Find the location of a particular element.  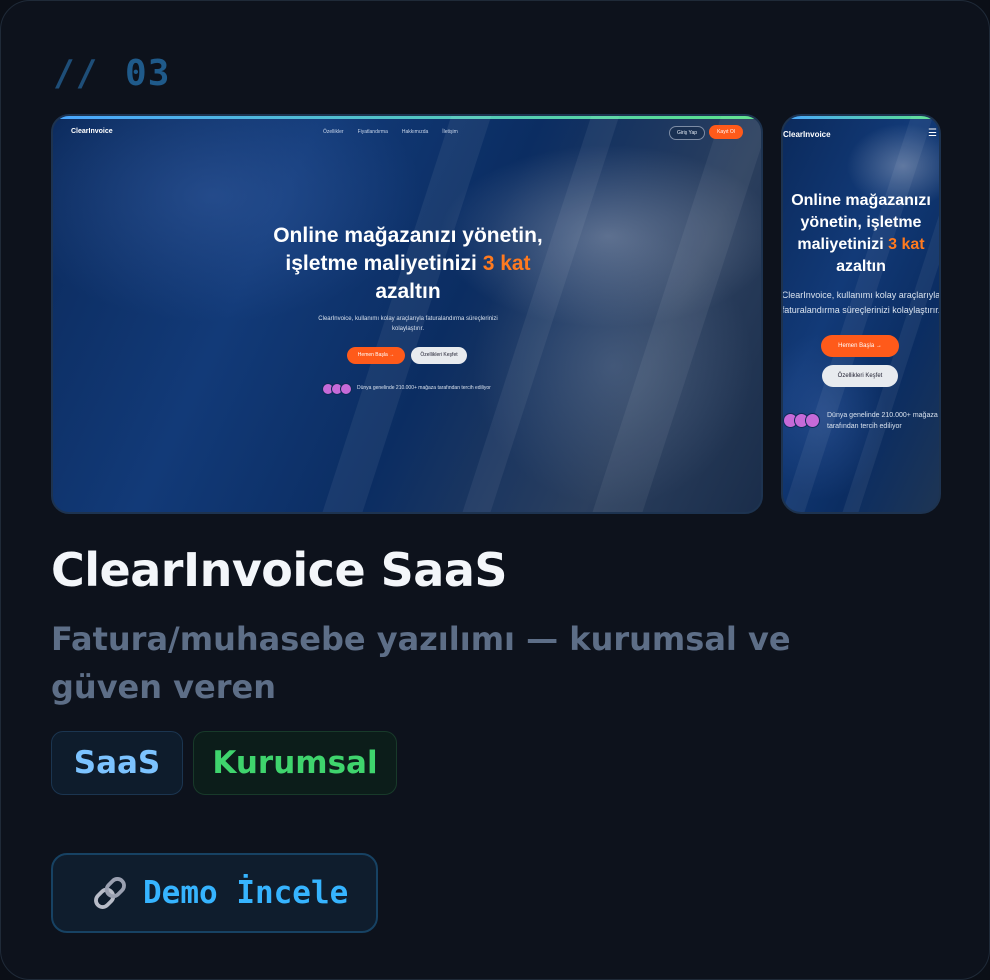

nav-item: Fiyatlandırma is located at coordinates (373, 132).